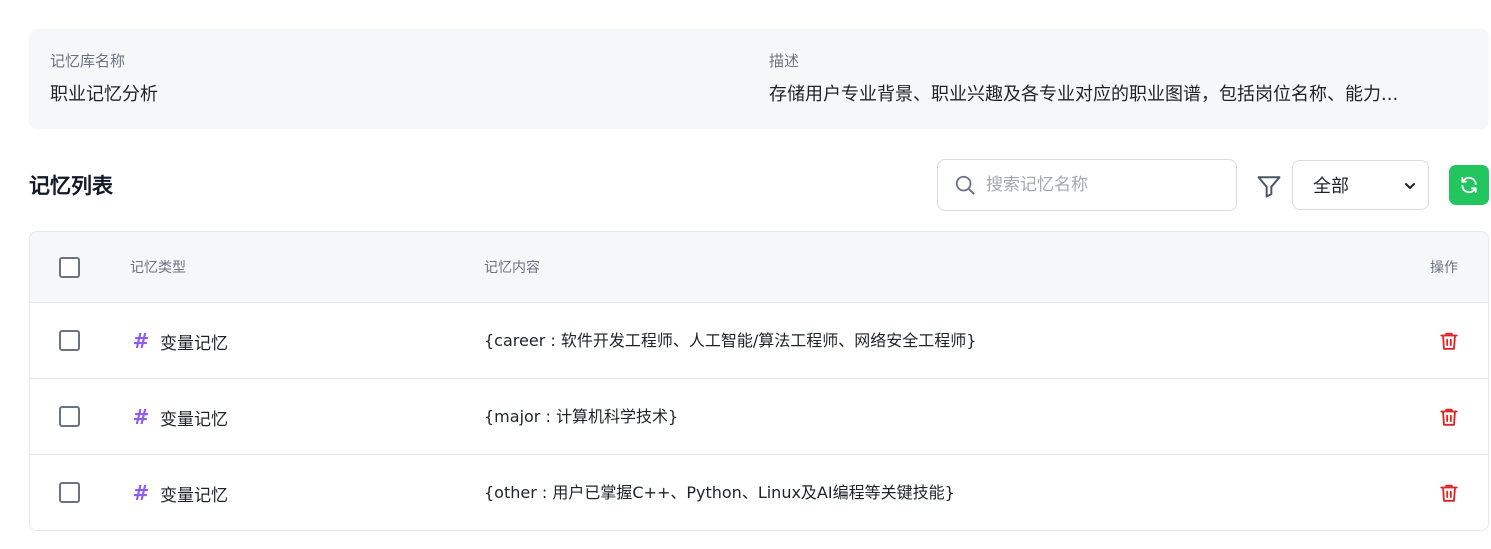 The height and width of the screenshot is (549, 1491). Describe the element at coordinates (784, 61) in the screenshot. I see `memory-base-desc-label: 描述` at that location.